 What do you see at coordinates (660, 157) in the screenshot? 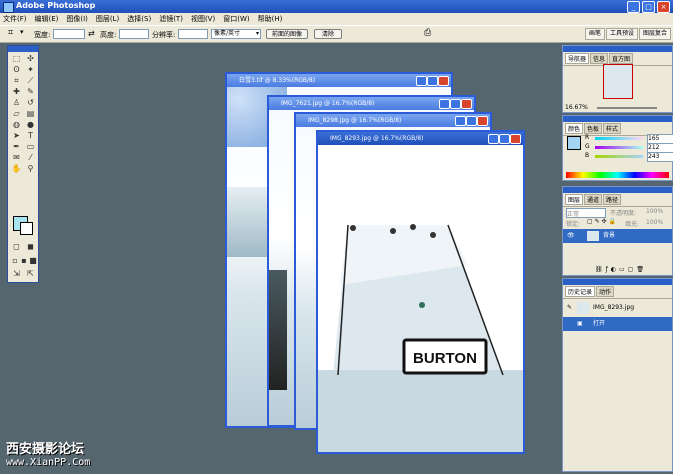
I see `b-value: 243` at bounding box center [660, 157].